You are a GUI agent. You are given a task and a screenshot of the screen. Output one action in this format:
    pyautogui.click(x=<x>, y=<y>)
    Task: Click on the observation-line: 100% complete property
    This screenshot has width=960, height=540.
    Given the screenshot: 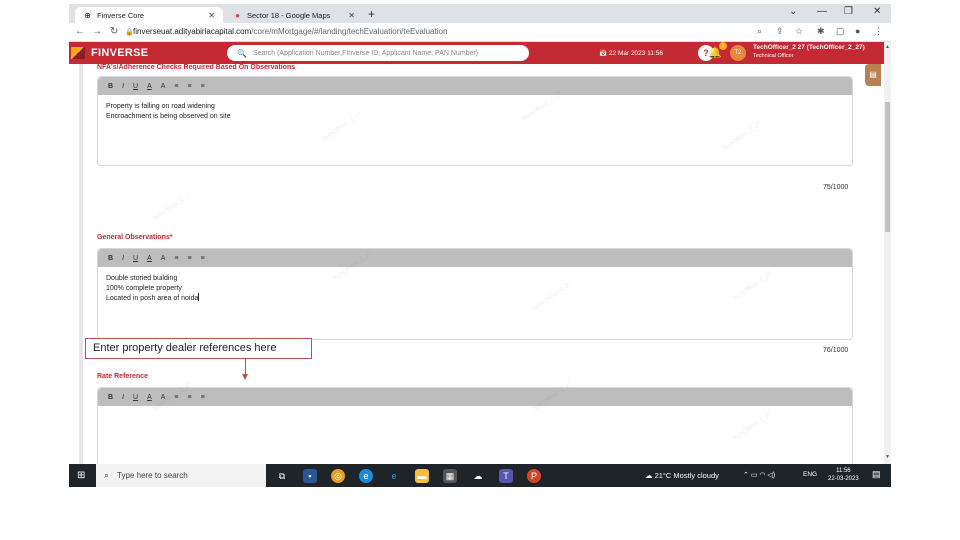 What is the action you would take?
    pyautogui.click(x=144, y=288)
    